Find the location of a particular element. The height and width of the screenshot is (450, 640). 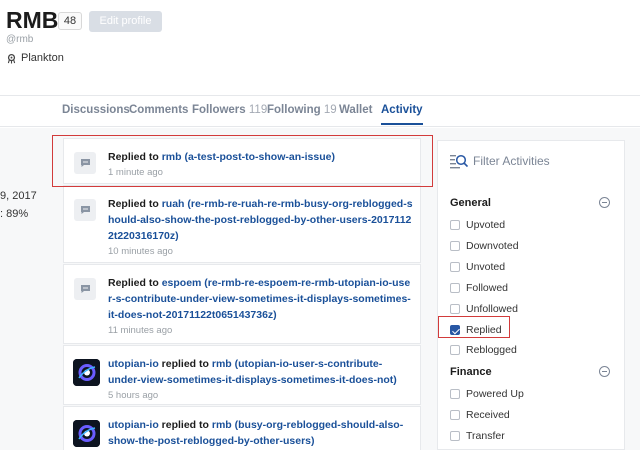

collapse-finance-icon is located at coordinates (604, 371).